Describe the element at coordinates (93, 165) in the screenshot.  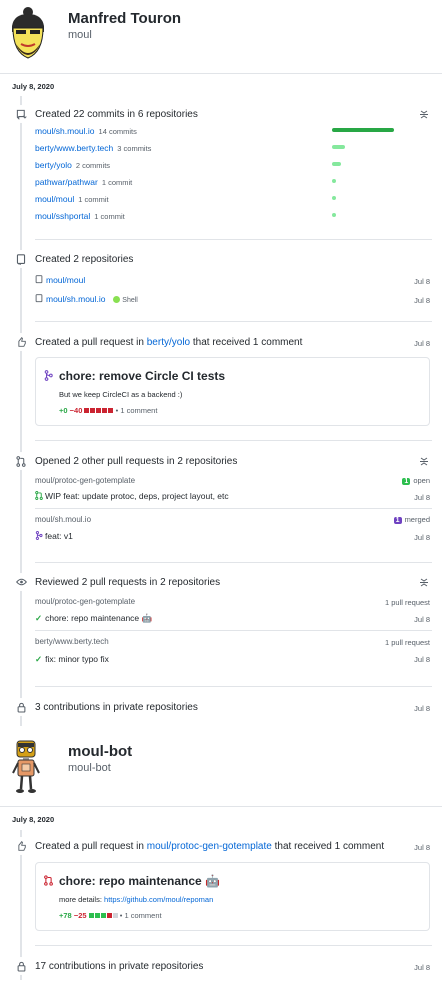
I see `commit-count: 2 commits` at that location.